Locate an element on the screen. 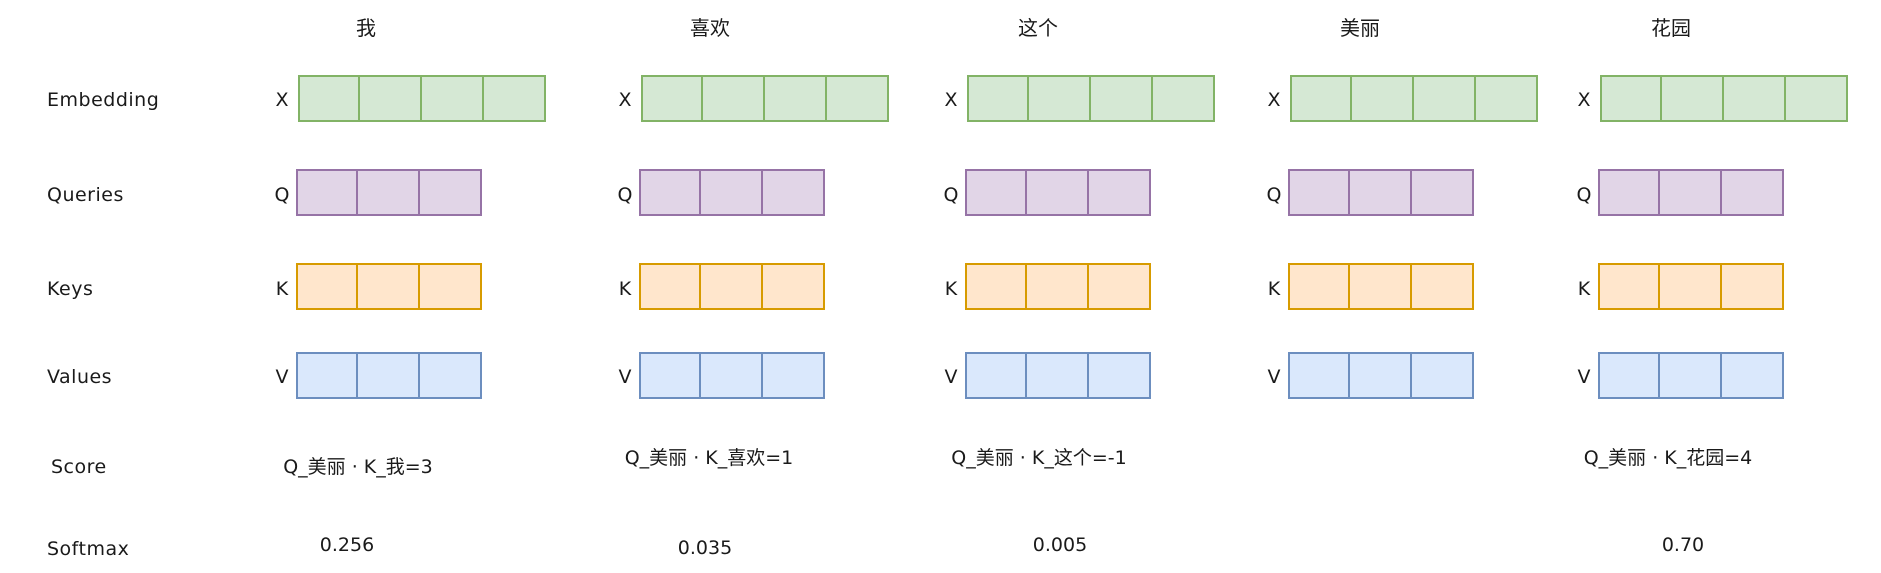  score-expression: Q_美丽 · K_喜欢=1 is located at coordinates (709, 458).